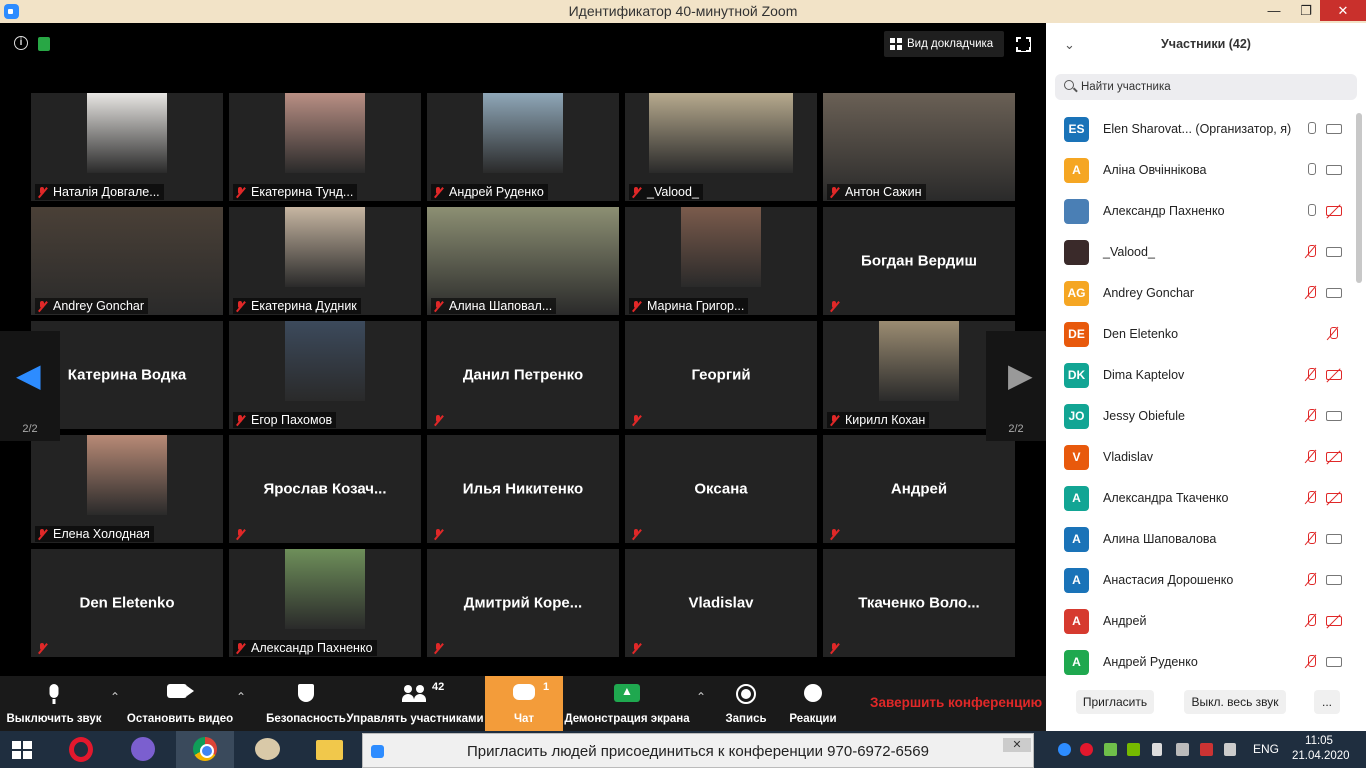 The width and height of the screenshot is (1366, 768). I want to click on zoom-tray-icon, so click(1064, 749).